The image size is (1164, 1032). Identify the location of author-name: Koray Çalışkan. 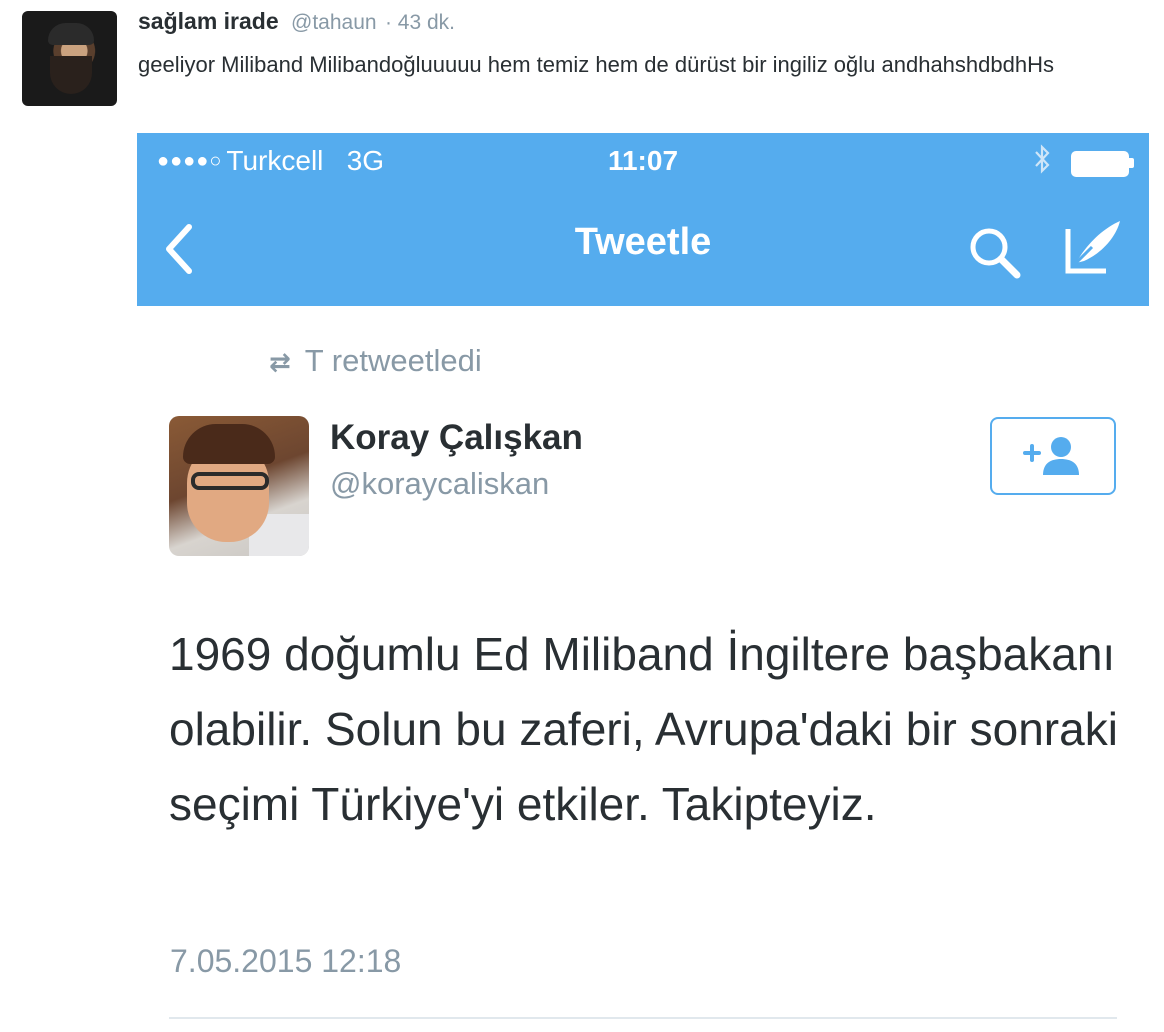
(456, 438).